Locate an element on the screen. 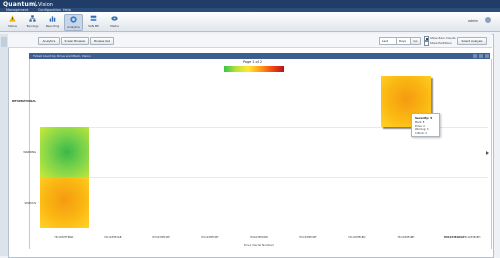  analytics-icon is located at coordinates (73, 19).